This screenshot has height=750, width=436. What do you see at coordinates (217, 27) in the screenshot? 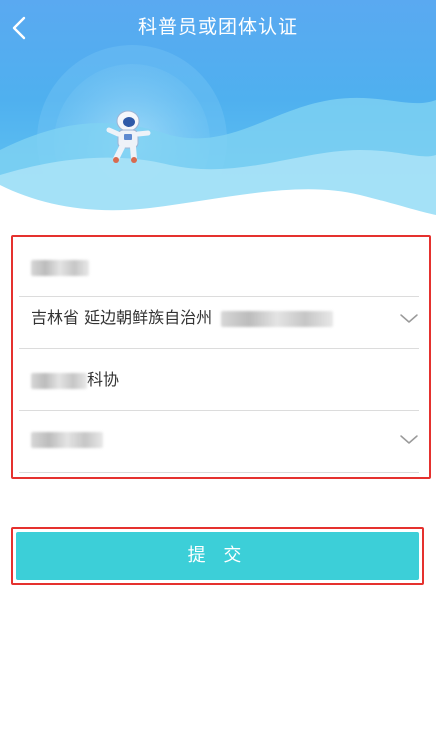
I see `page-title: 科普员或团体认证` at bounding box center [217, 27].